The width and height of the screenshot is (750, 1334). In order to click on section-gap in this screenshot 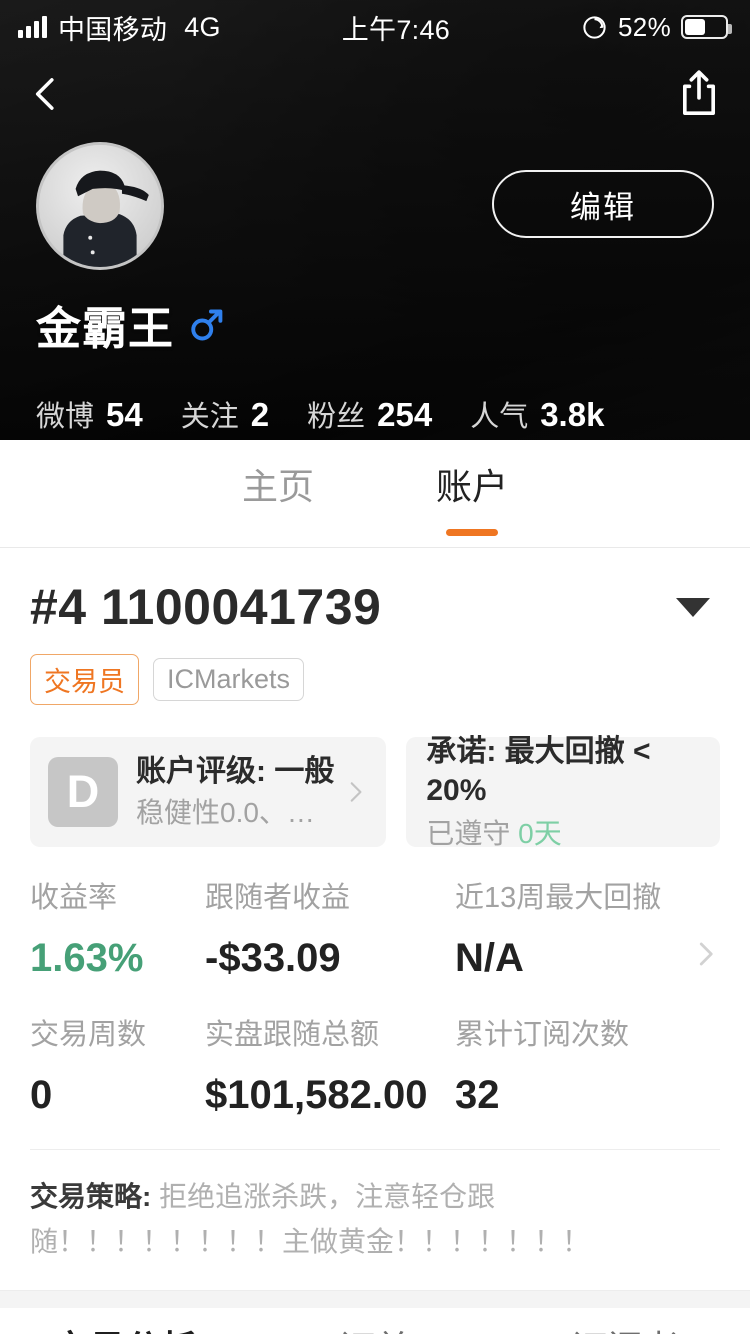, I will do `click(375, 1299)`.